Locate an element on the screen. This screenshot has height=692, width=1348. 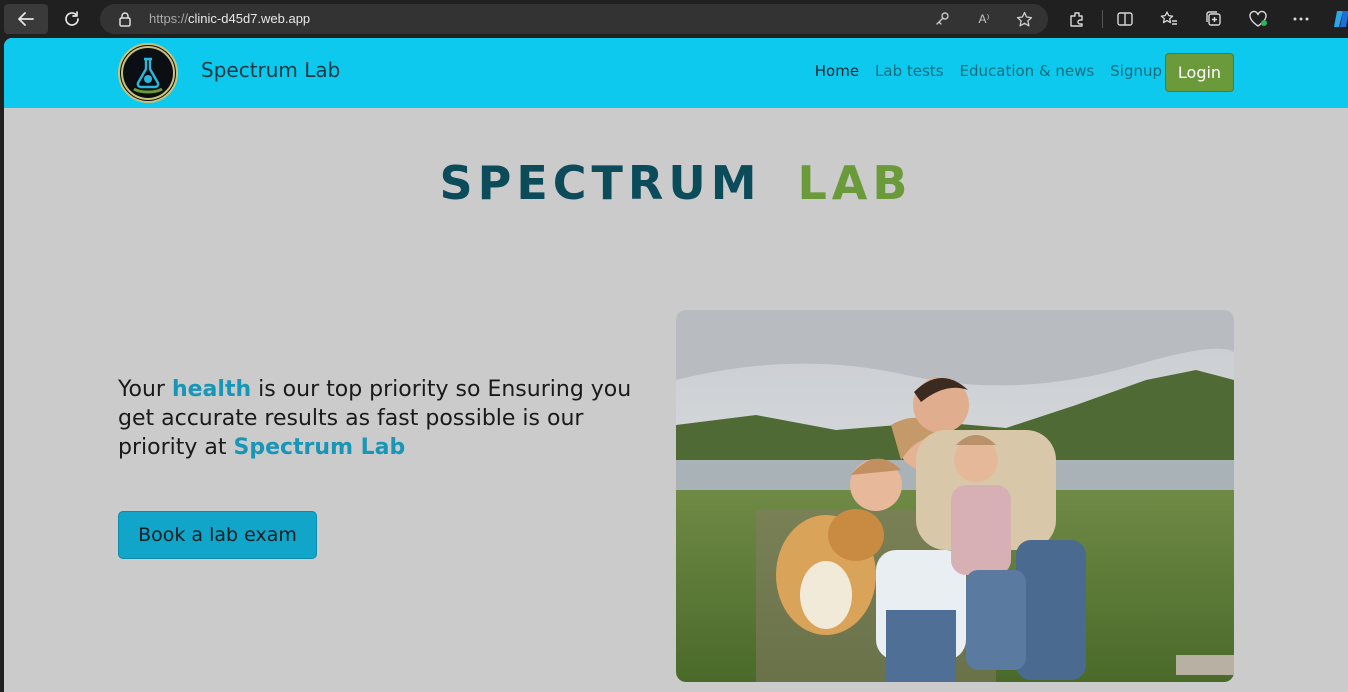
copilot-icon is located at coordinates (1339, 19).